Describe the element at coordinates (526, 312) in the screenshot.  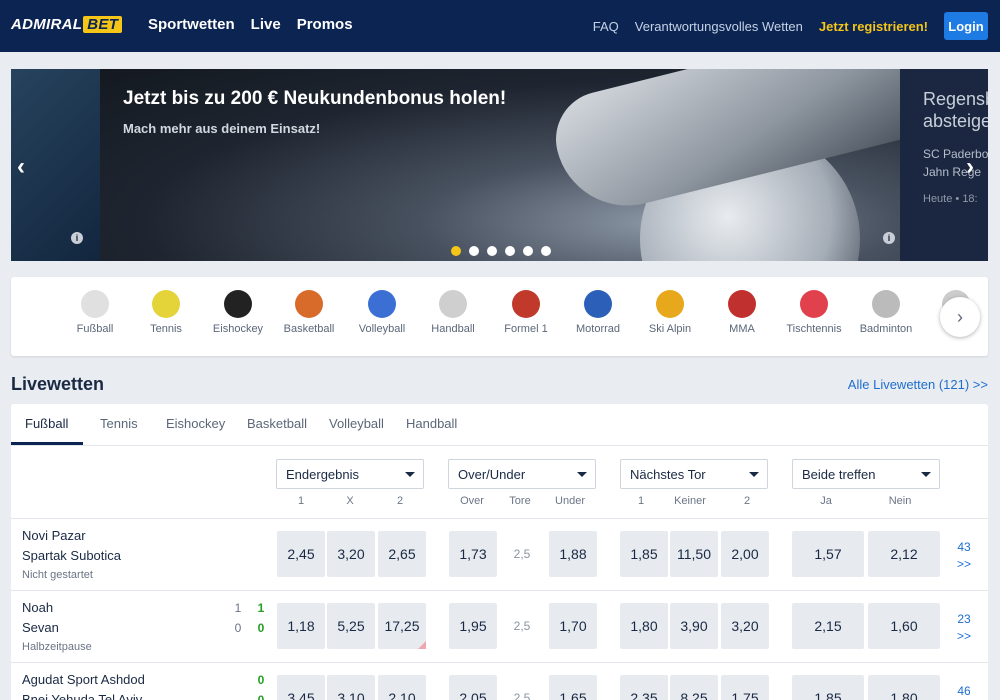
I see `sport-item-formel-1: Formel 1` at that location.